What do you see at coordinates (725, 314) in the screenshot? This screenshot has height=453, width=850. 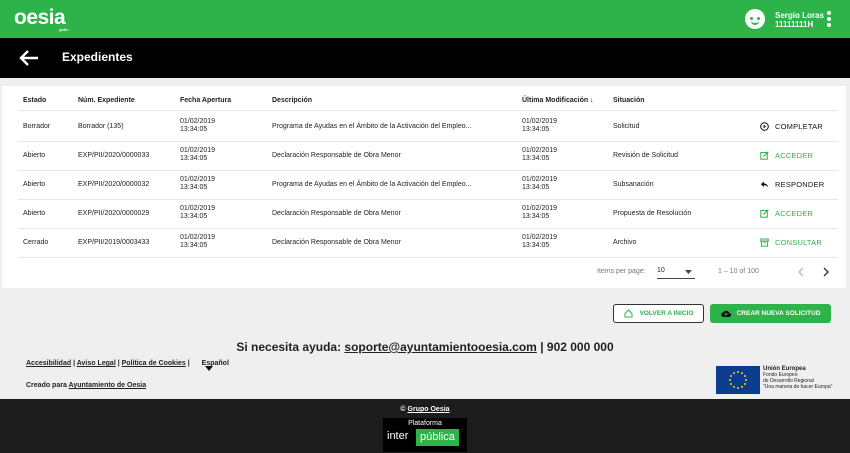 I see `cloud-upload-icon` at bounding box center [725, 314].